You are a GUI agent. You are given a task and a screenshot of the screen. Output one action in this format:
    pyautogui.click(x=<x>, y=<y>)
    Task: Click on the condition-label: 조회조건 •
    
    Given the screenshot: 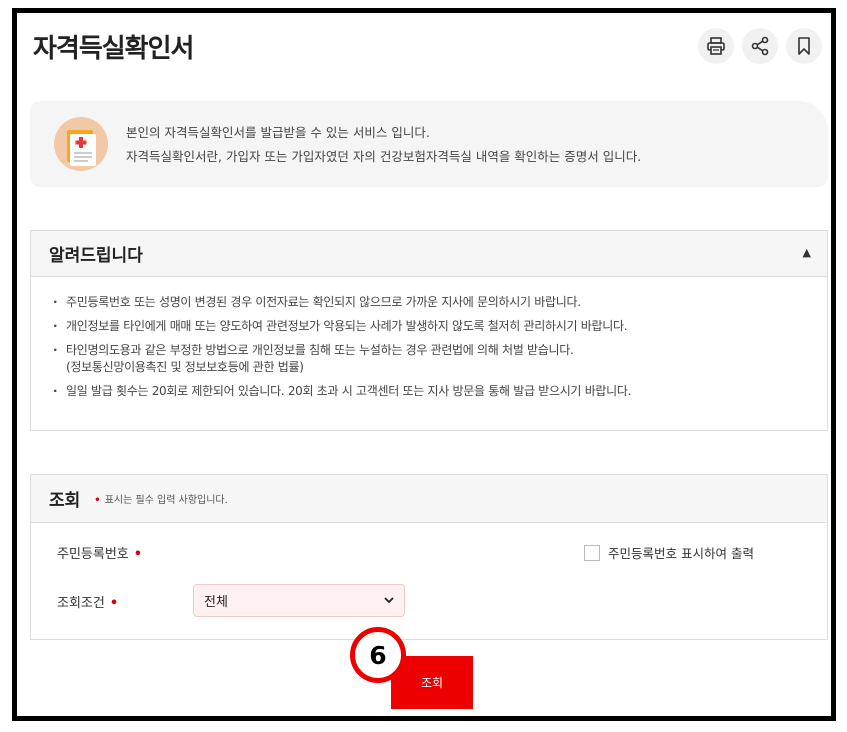 What is the action you would take?
    pyautogui.click(x=87, y=601)
    